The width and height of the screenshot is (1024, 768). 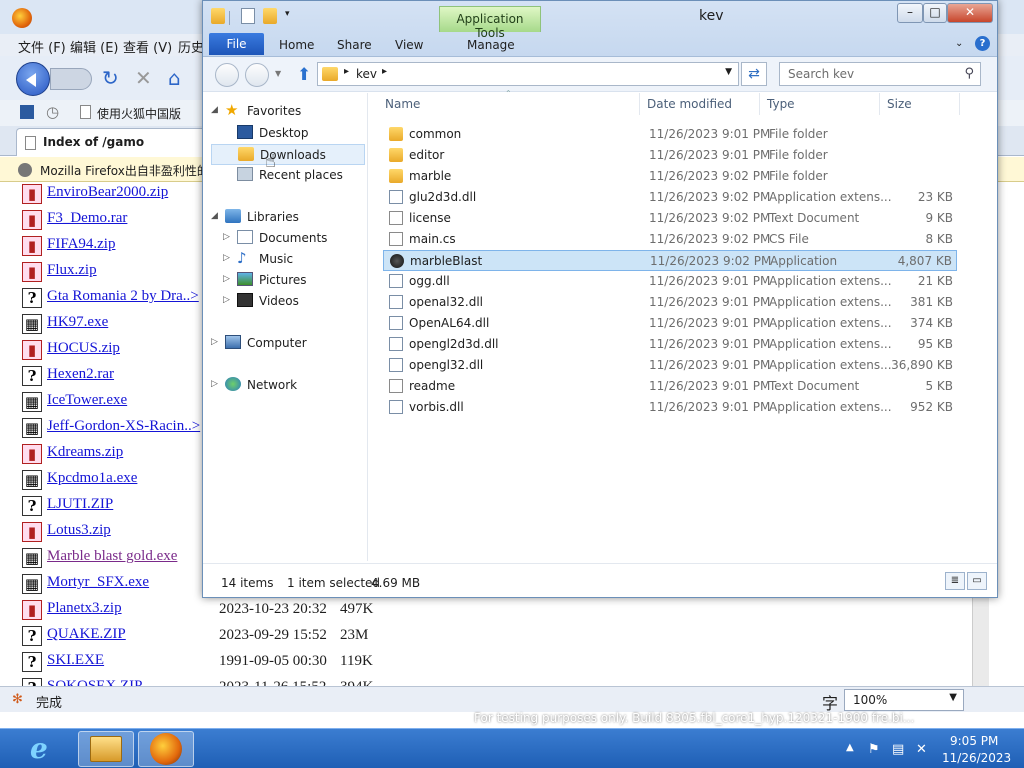 I want to click on file-link: Kdreams.zip, so click(x=85, y=452).